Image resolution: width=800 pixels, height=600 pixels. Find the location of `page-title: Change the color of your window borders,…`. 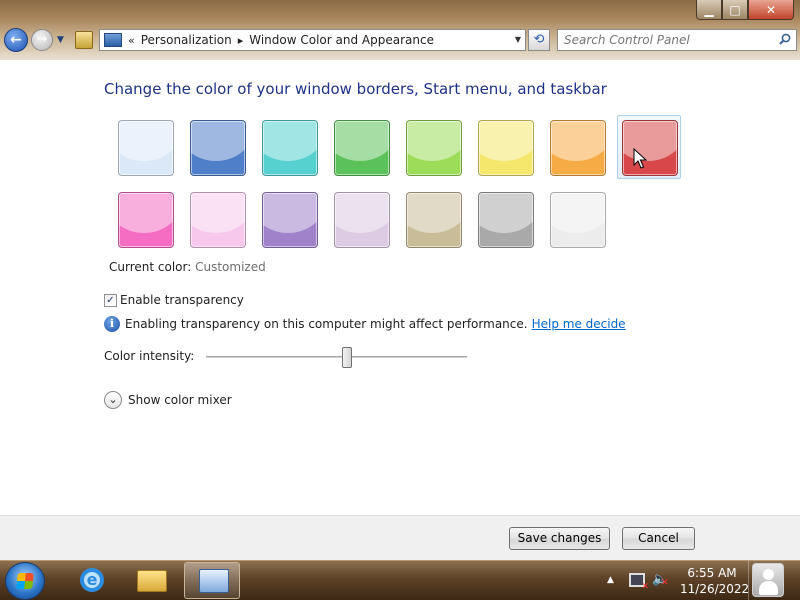

page-title: Change the color of your window borders,… is located at coordinates (355, 89).